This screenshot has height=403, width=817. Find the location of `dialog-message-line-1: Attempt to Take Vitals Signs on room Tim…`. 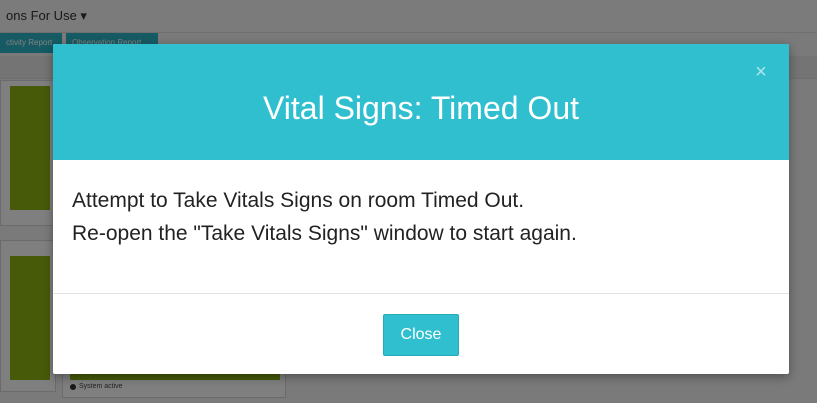

dialog-message-line-1: Attempt to Take Vitals Signs on room Tim… is located at coordinates (298, 200).